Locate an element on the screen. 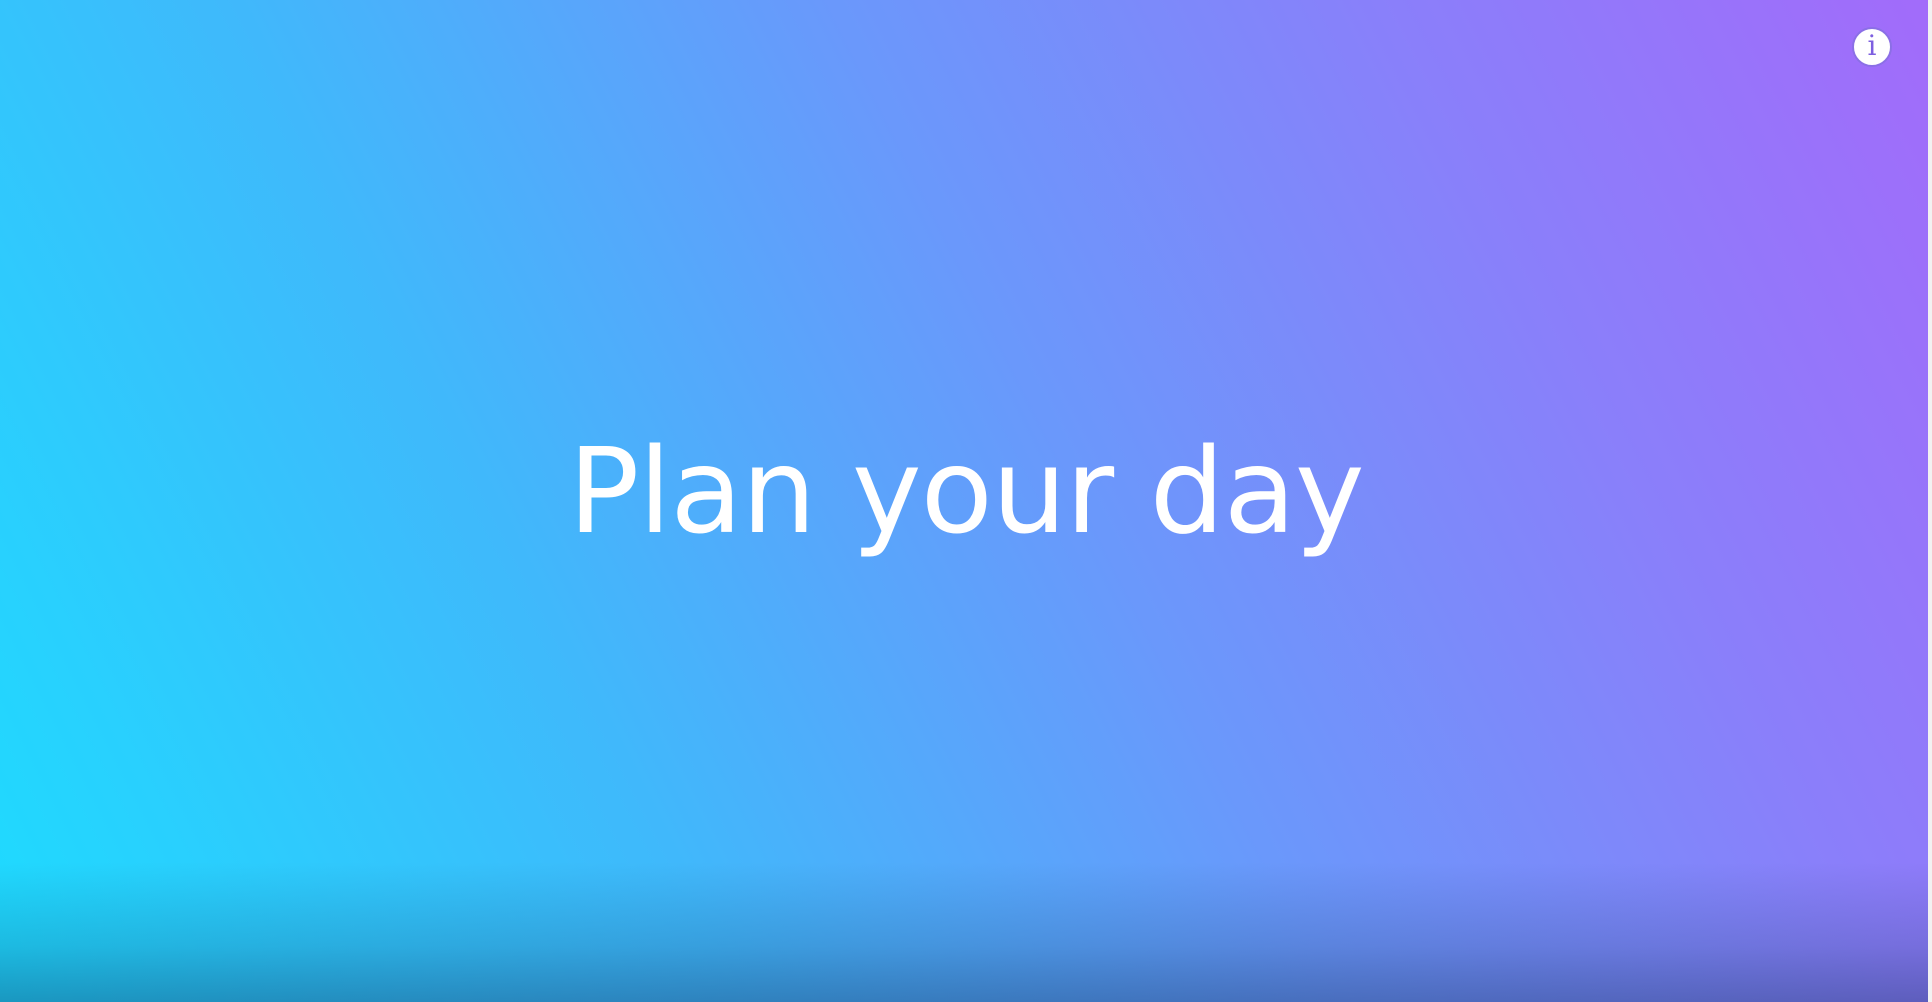  slide-headline: Plan your day is located at coordinates (966, 491).